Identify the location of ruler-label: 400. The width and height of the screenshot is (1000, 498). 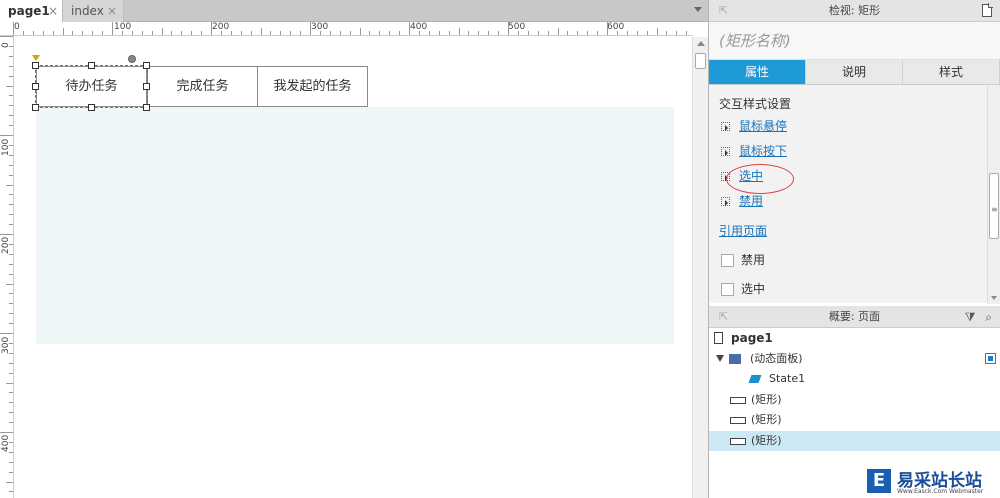
(6, 443).